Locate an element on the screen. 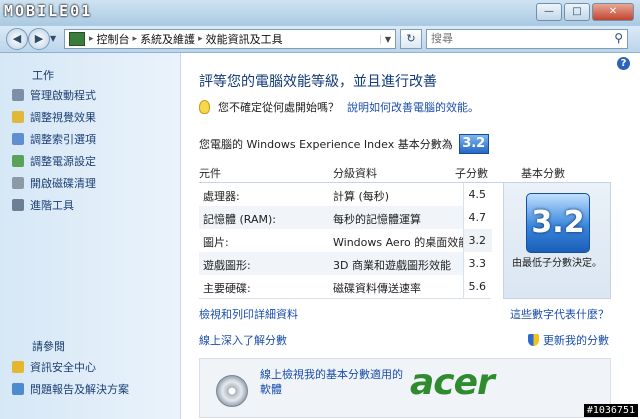 This screenshot has height=419, width=640. navigation-bar: ◀ ▶ ▼ ▸ 控制台 ▸ 系統及維護 ▸ 效能資訊及工具 ▼ ↻ ⚲ is located at coordinates (320, 39).